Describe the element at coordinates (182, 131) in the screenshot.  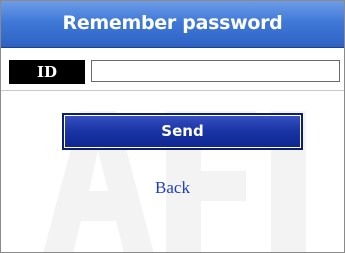
I see `send-button: Send` at that location.